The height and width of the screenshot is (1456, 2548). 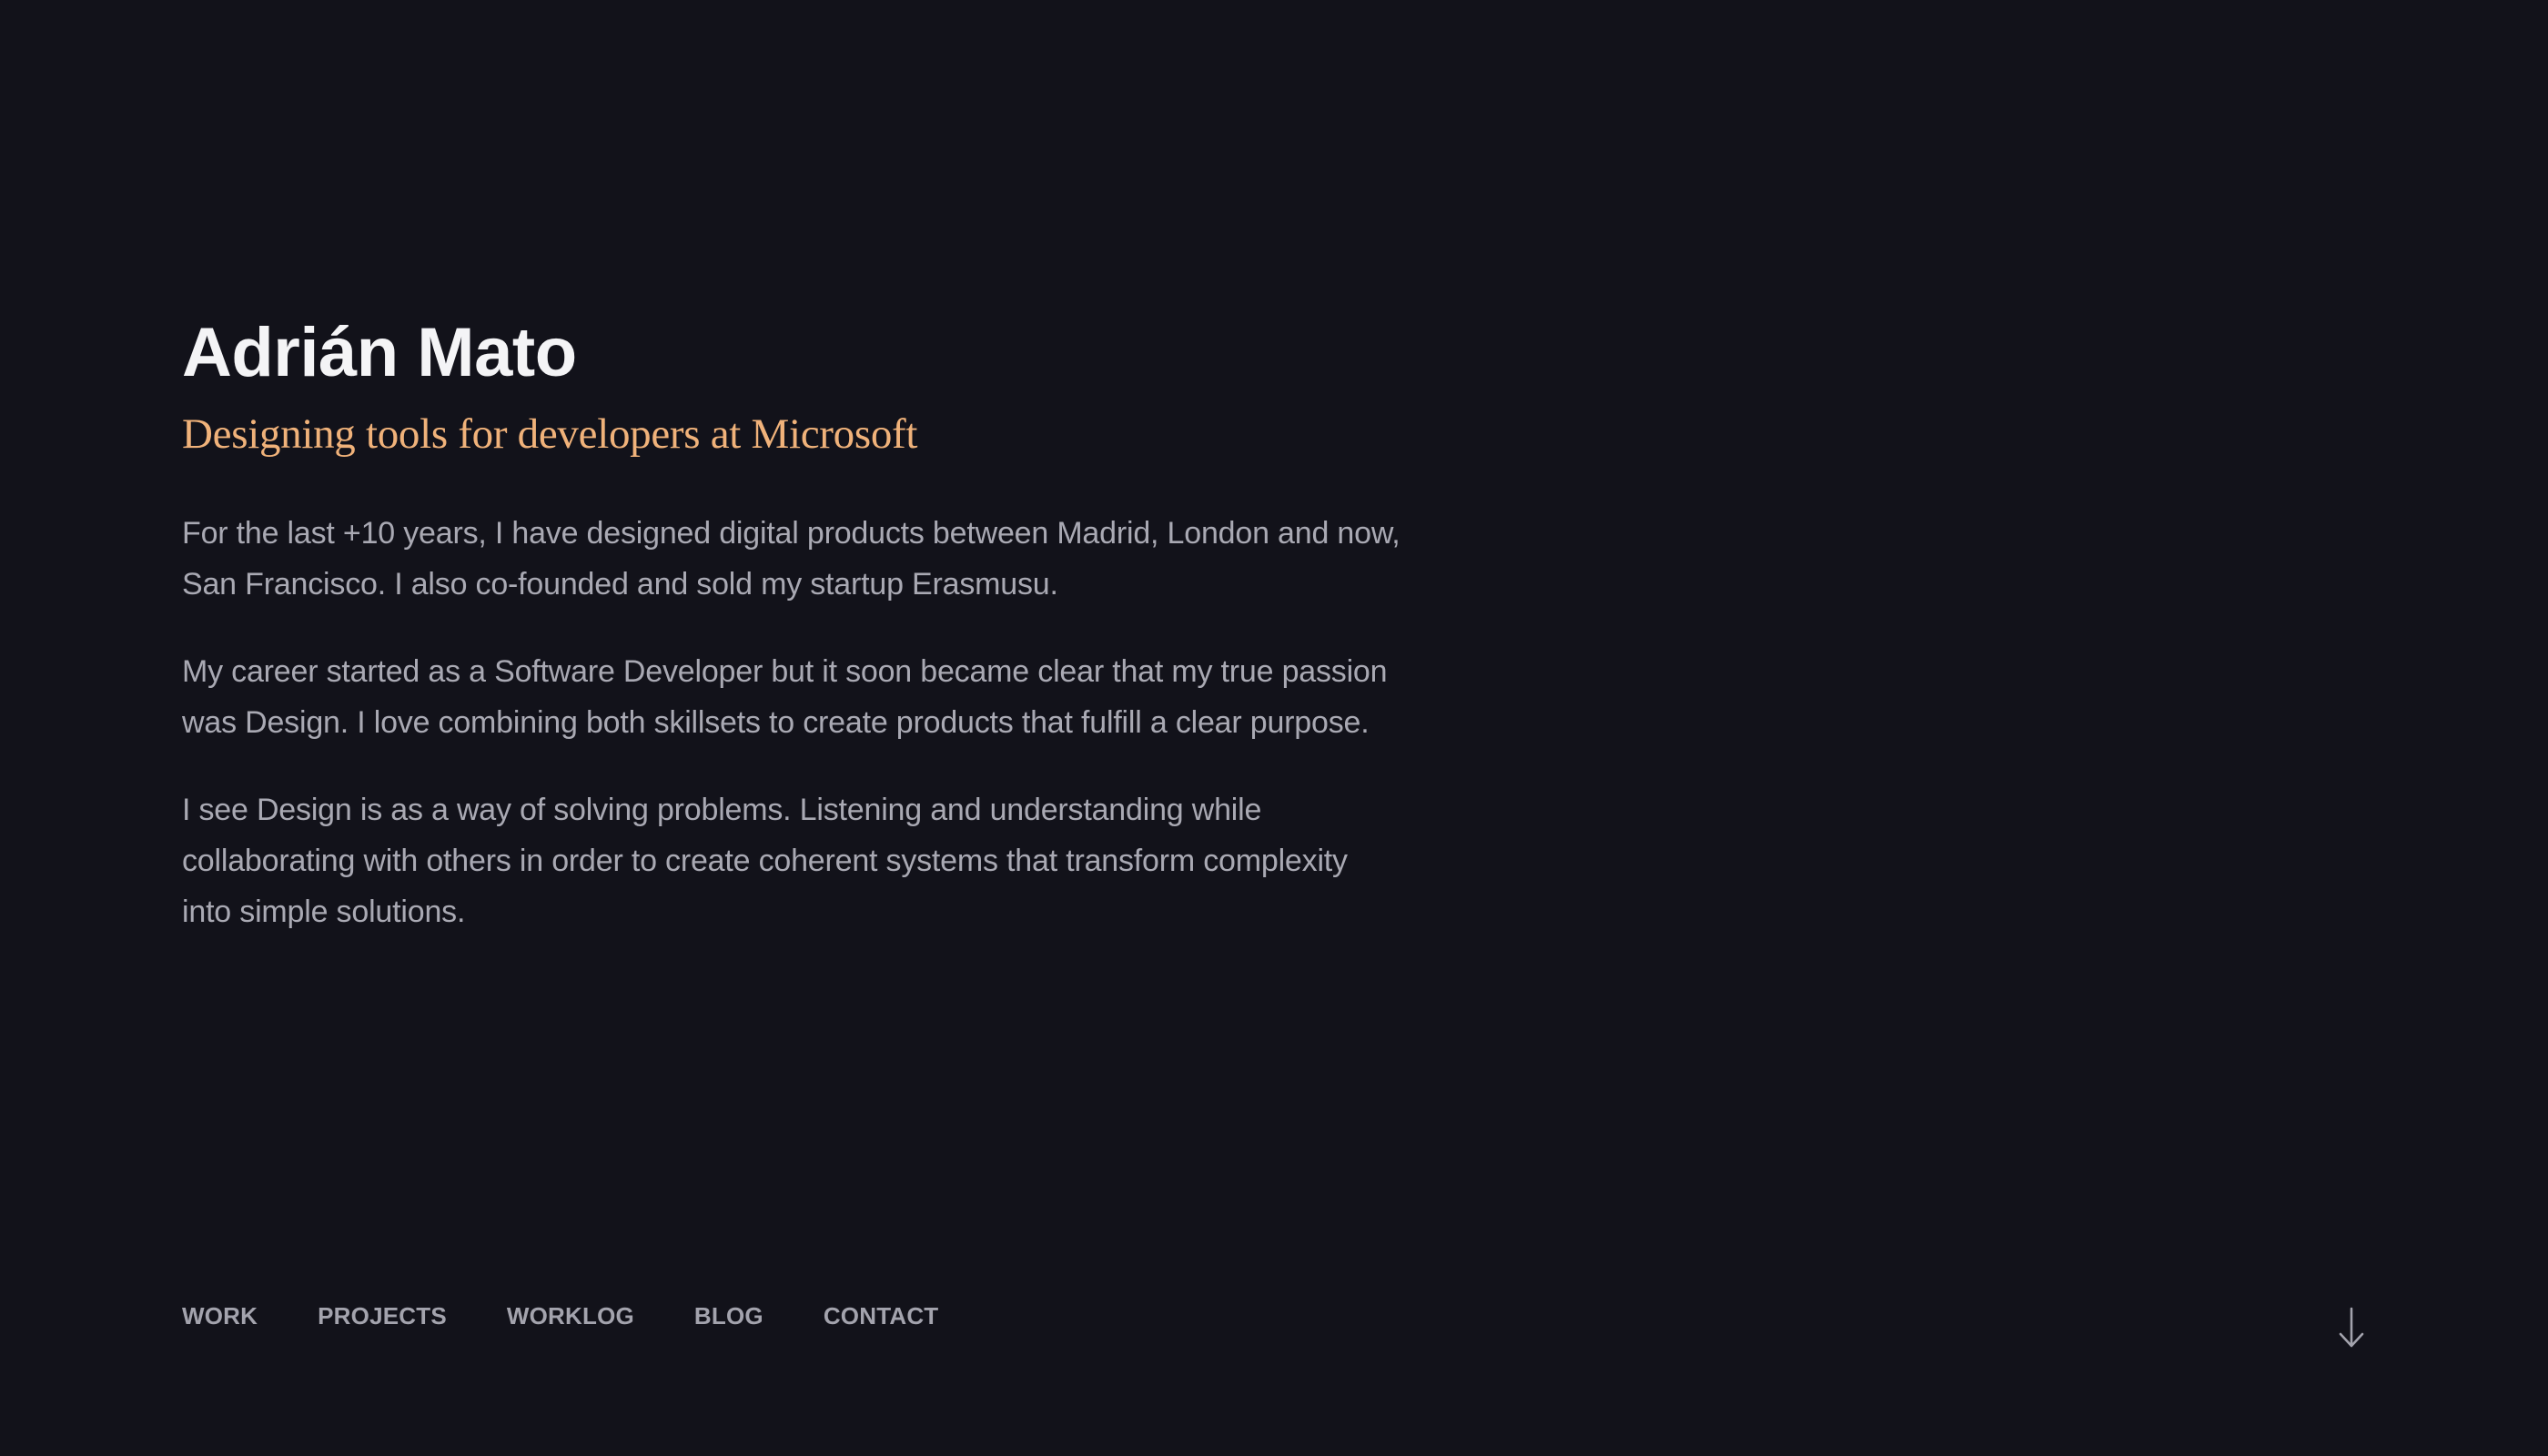 I want to click on arrow-down-icon, so click(x=2352, y=1328).